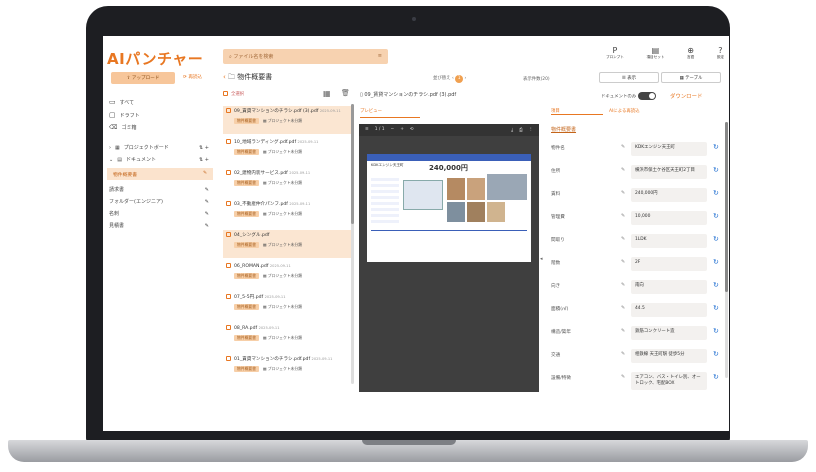 This screenshot has height=472, width=816. I want to click on rotate-icon: ⟲, so click(412, 130).